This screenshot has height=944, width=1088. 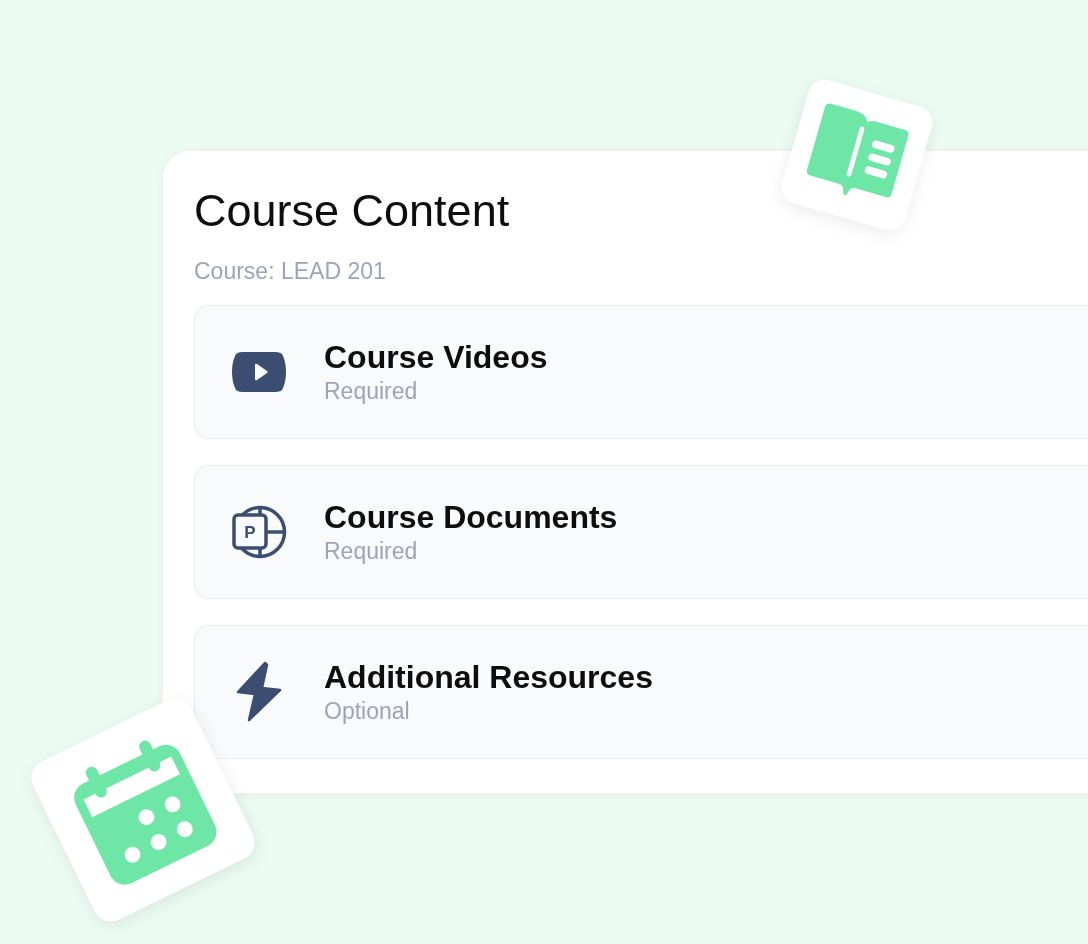 What do you see at coordinates (259, 692) in the screenshot?
I see `lightning-bolt-icon` at bounding box center [259, 692].